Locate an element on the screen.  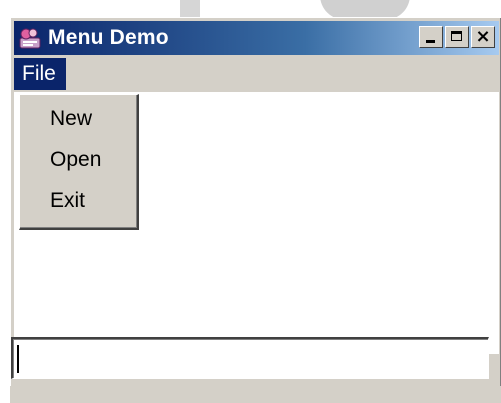
window-controls: × is located at coordinates (457, 37).